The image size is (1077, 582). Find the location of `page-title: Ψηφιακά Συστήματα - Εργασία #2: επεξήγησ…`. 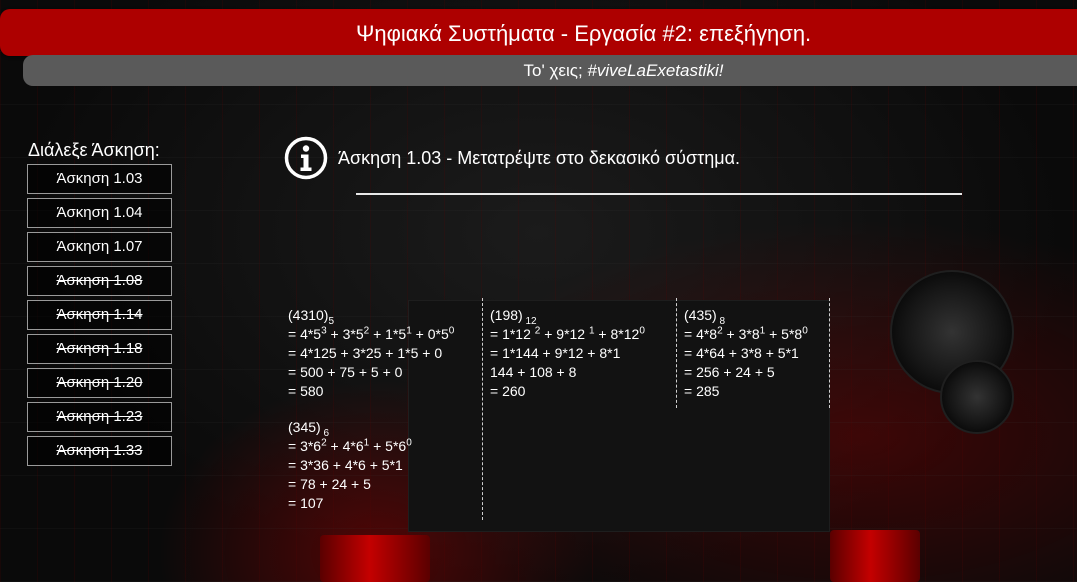

page-title: Ψηφιακά Συστήματα - Εργασία #2: επεξήγησ… is located at coordinates (584, 33).